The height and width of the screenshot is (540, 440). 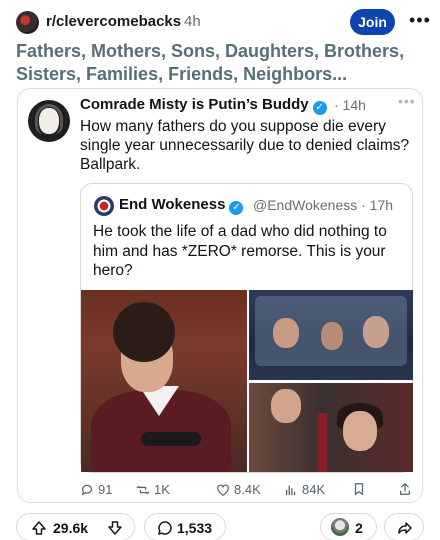 What do you see at coordinates (113, 21) in the screenshot?
I see `subreddit-name: r/clevercomebacks` at bounding box center [113, 21].